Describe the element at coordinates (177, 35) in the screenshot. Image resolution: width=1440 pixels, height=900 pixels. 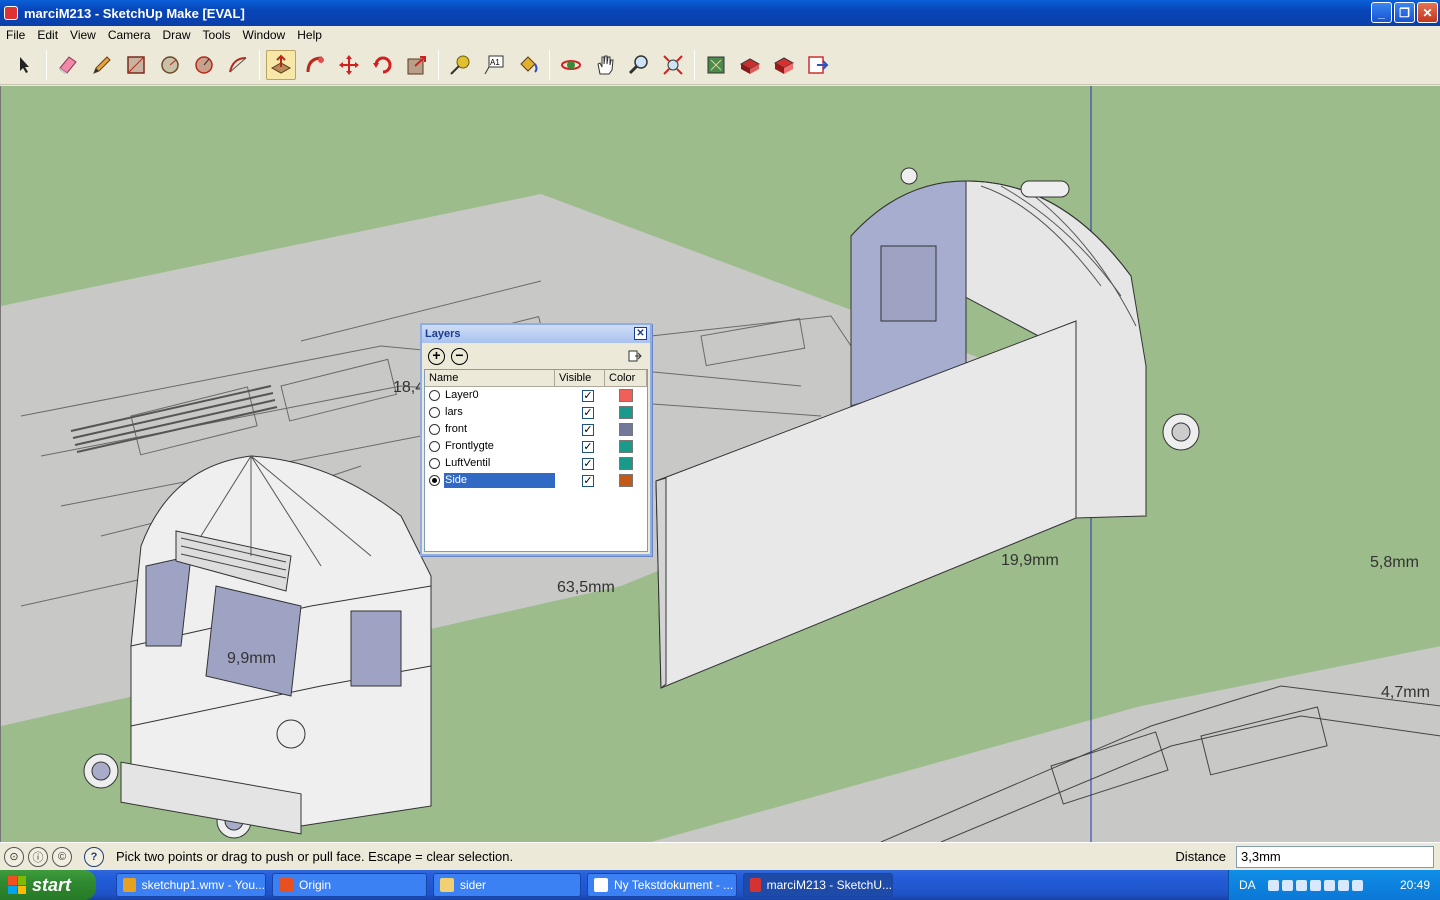
I see `menu-draw: Draw` at that location.